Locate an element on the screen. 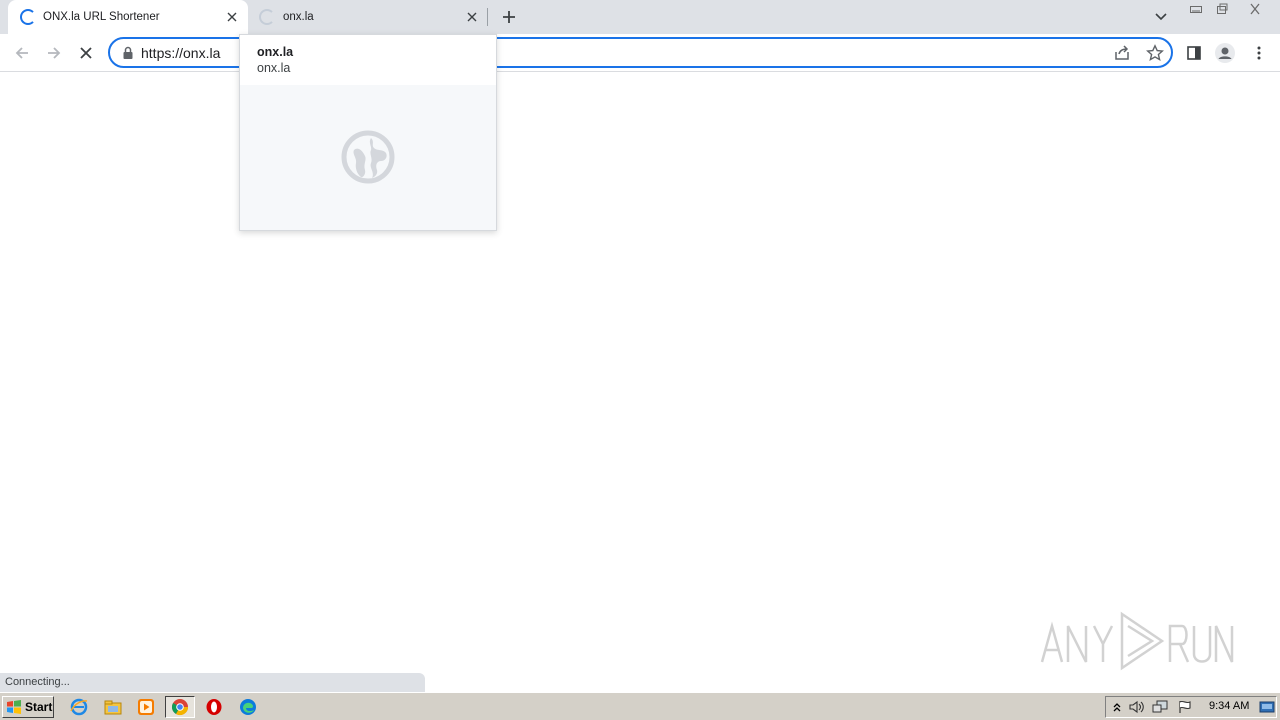 This screenshot has height=720, width=1280. minimize-icon is located at coordinates (1196, 9).